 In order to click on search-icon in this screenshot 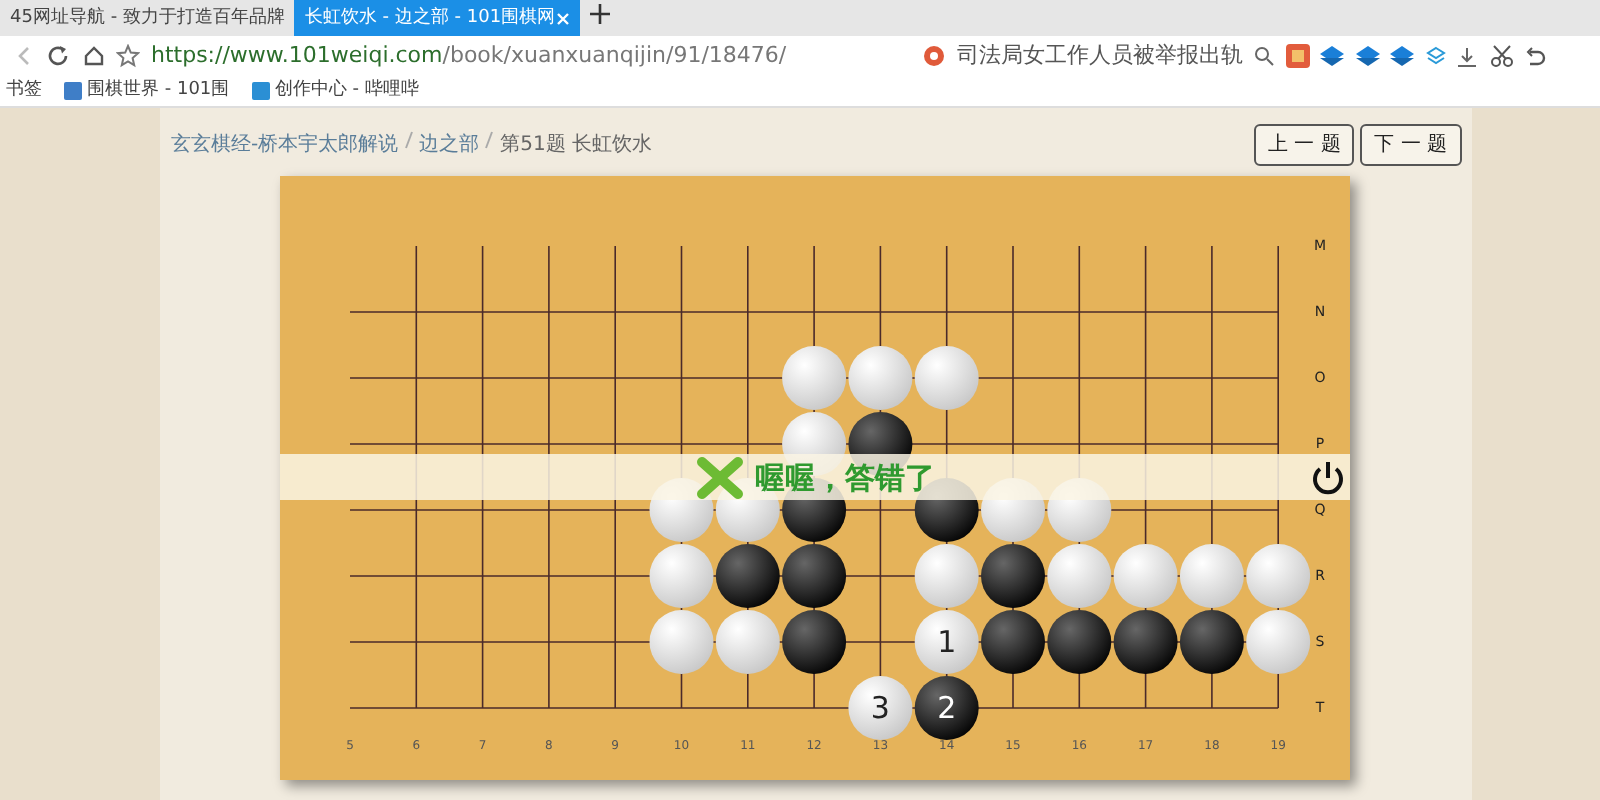, I will do `click(1264, 56)`.